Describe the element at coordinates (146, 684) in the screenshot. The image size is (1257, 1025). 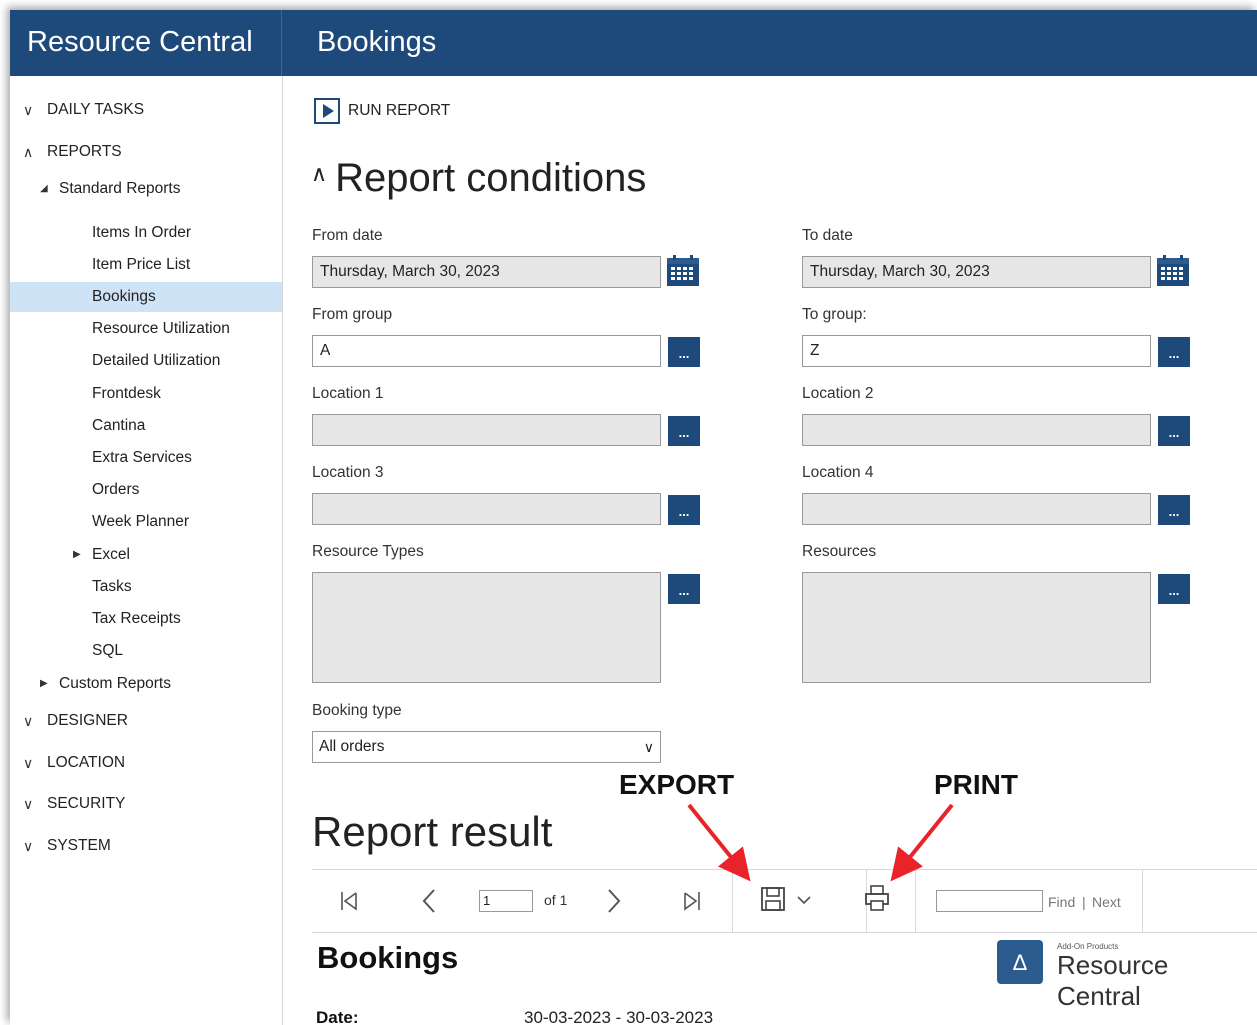
I see `tree-custom-reports: ▶ Custom Reports` at that location.